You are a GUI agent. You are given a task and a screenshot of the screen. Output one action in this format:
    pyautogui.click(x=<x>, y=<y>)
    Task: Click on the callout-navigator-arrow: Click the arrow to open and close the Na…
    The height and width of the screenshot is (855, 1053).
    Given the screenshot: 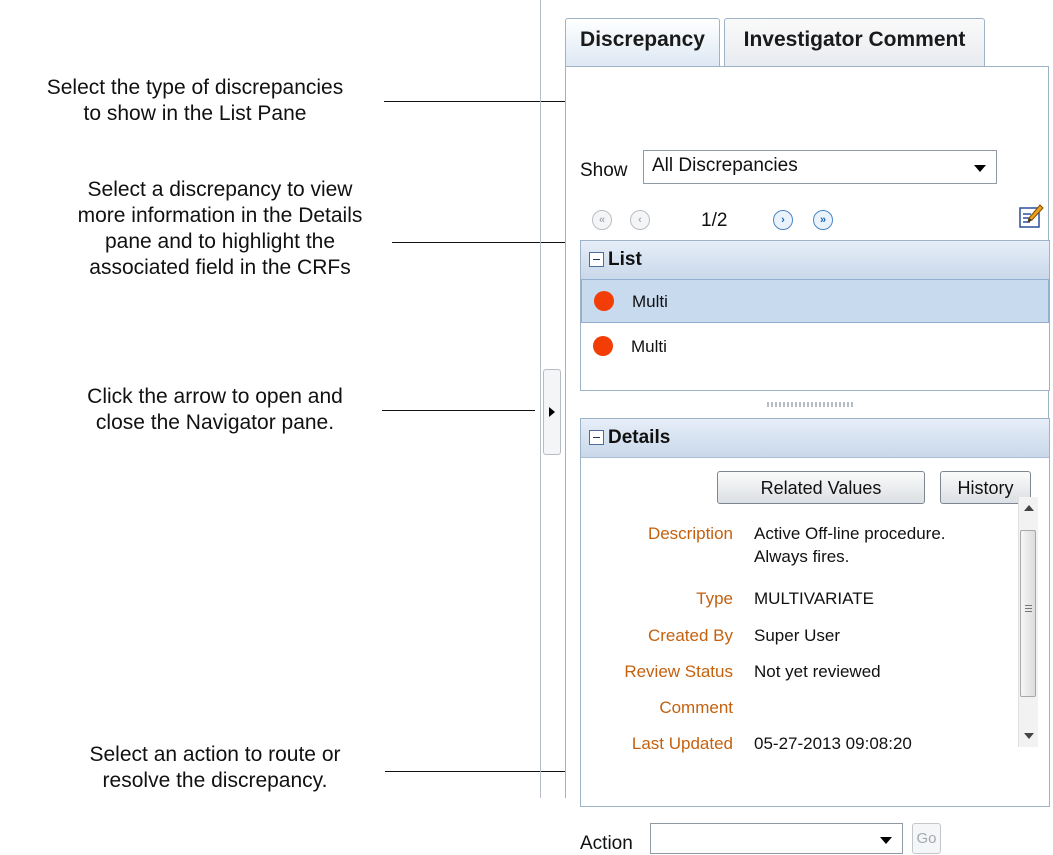 What is the action you would take?
    pyautogui.click(x=215, y=410)
    